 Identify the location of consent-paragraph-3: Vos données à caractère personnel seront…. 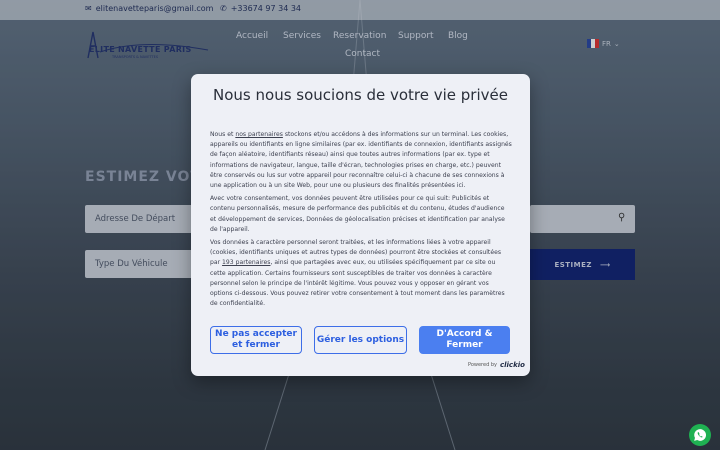
(357, 273).